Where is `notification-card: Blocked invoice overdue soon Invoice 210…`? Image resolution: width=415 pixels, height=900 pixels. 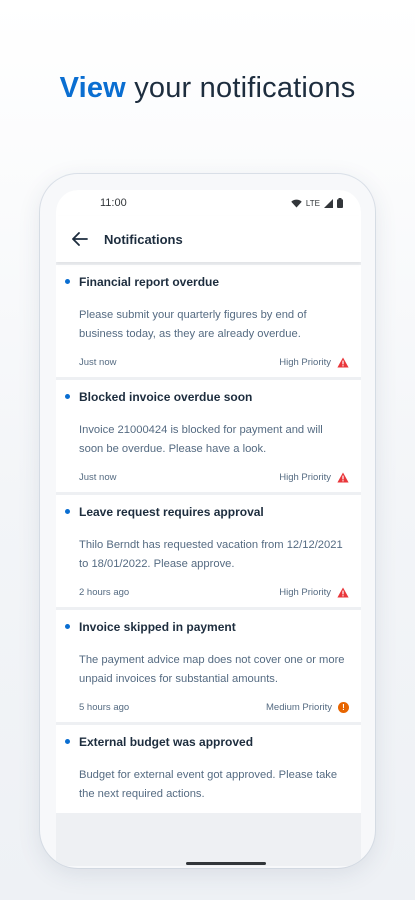 notification-card: Blocked invoice overdue soon Invoice 210… is located at coordinates (208, 436).